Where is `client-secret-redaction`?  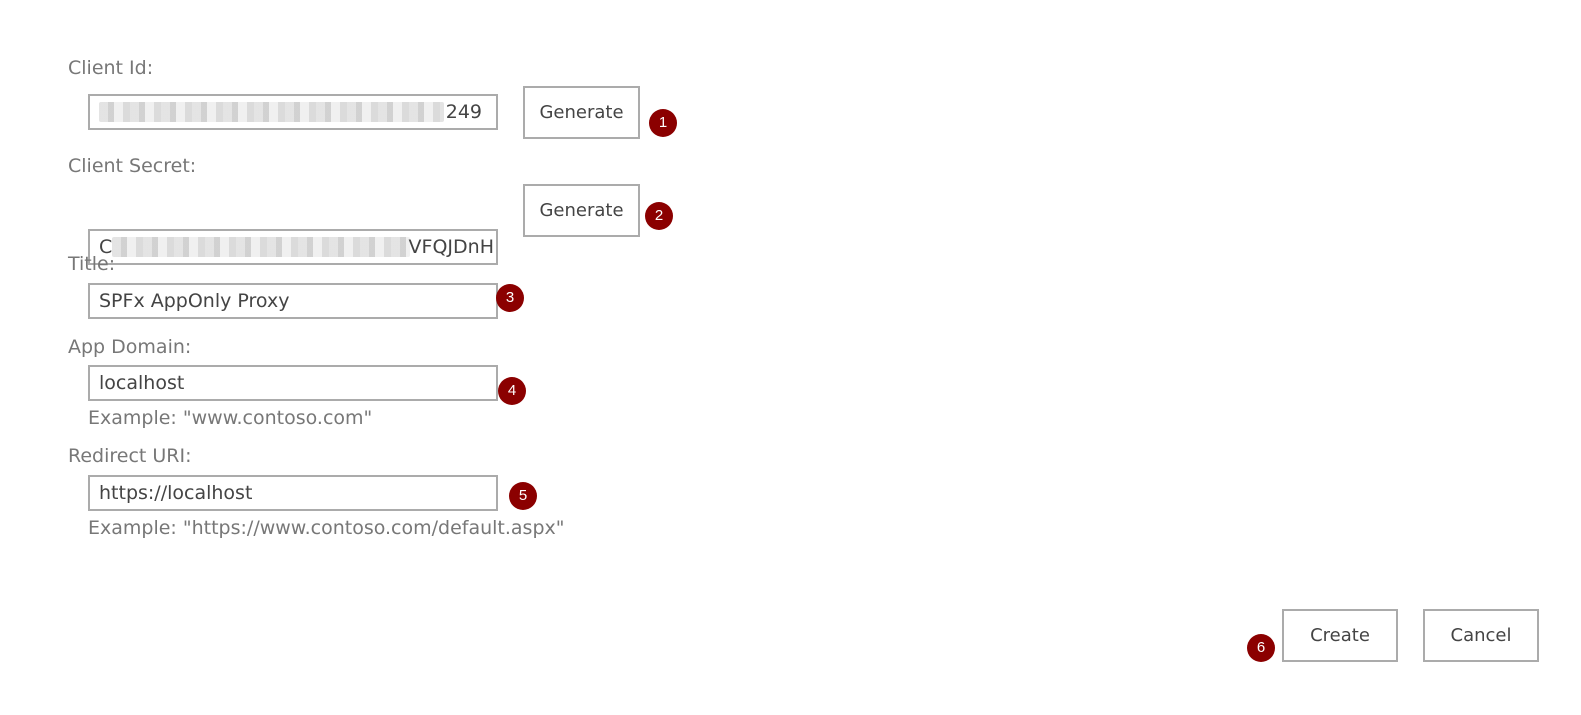 client-secret-redaction is located at coordinates (261, 247).